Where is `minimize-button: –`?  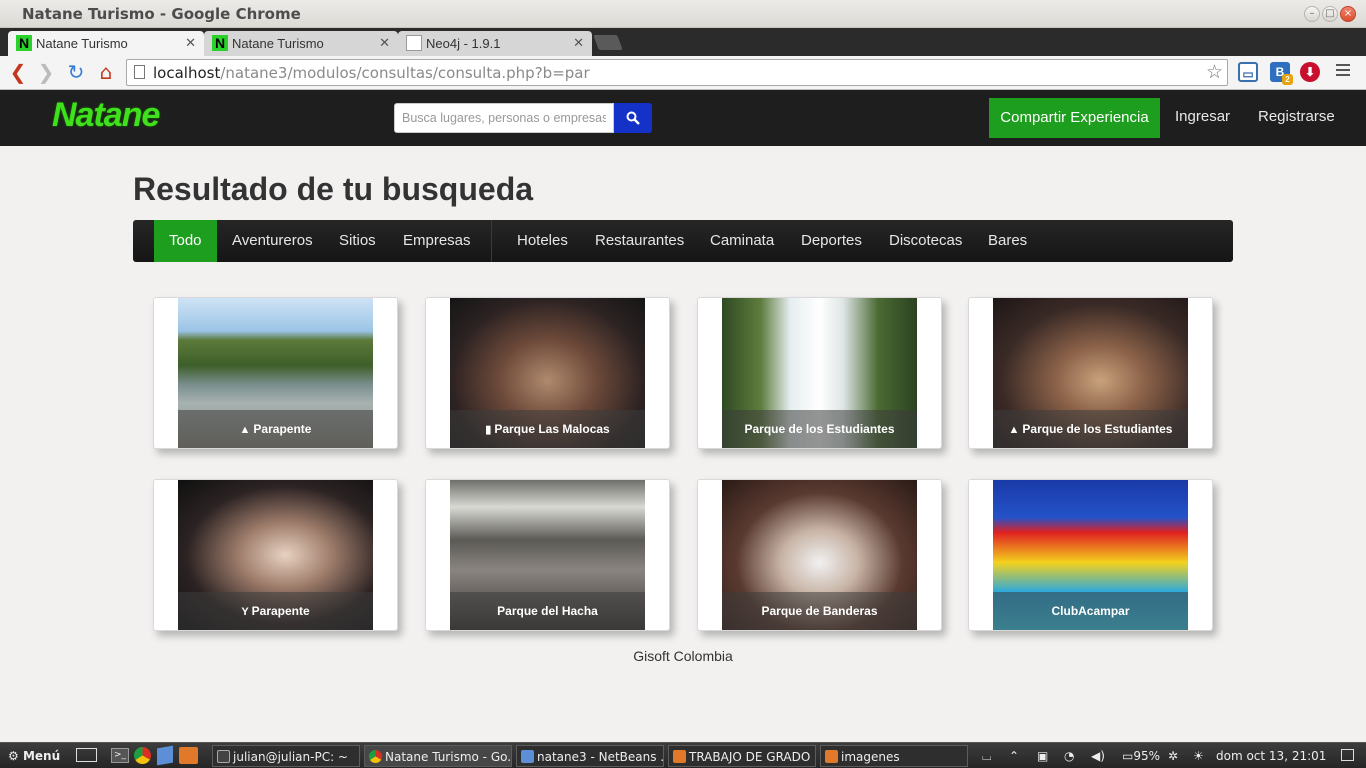 minimize-button: – is located at coordinates (1312, 14).